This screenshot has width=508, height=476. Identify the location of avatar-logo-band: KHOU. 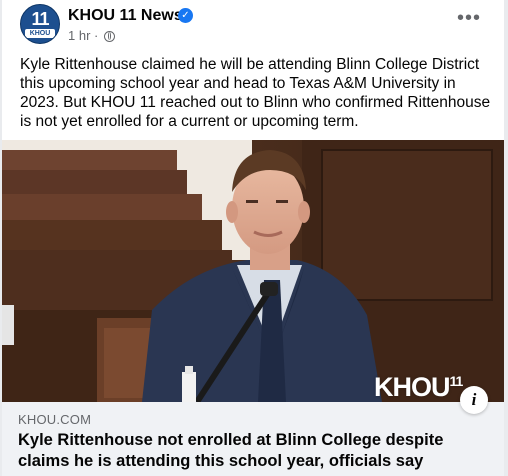
(40, 33).